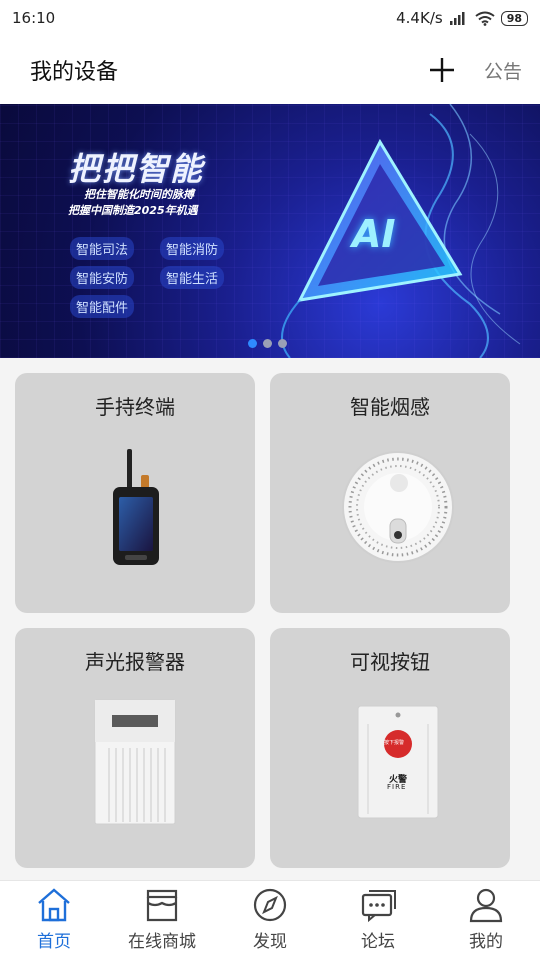 Image resolution: width=540 pixels, height=960 pixels. What do you see at coordinates (136, 169) in the screenshot?
I see `banner-title: 把把智能` at bounding box center [136, 169].